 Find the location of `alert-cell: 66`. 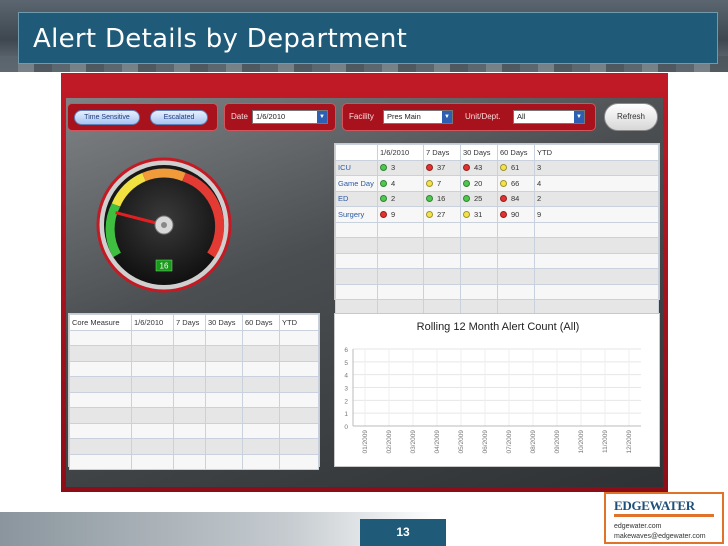

alert-cell: 66 is located at coordinates (516, 183).